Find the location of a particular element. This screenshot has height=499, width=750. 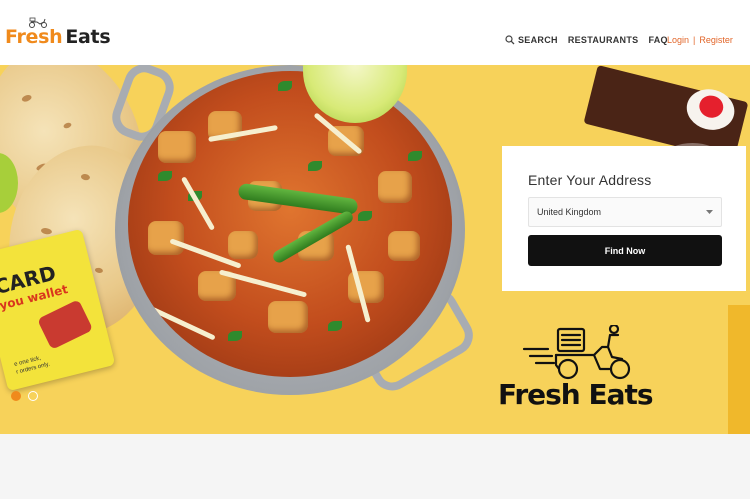

login-link: Login is located at coordinates (678, 40).